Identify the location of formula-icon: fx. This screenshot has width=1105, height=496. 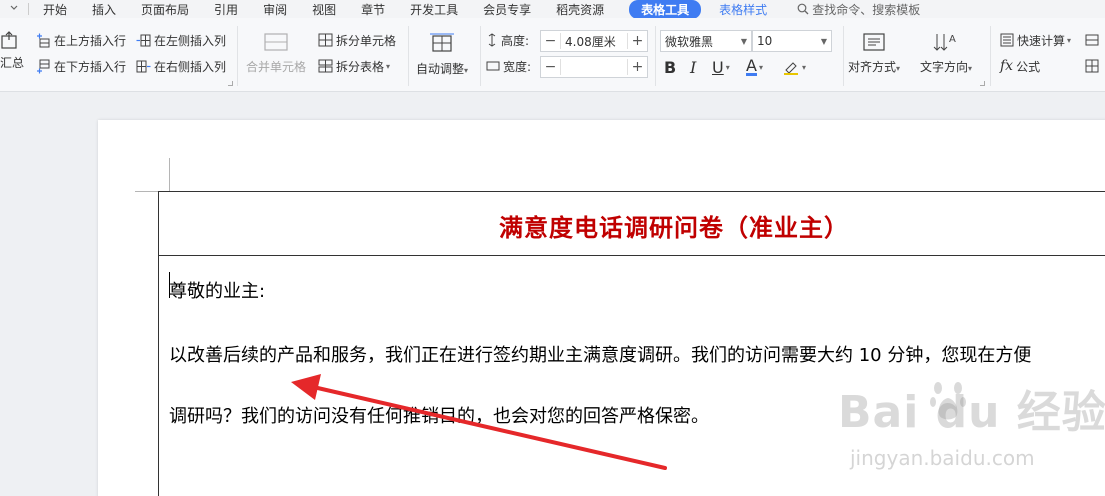
(1007, 66).